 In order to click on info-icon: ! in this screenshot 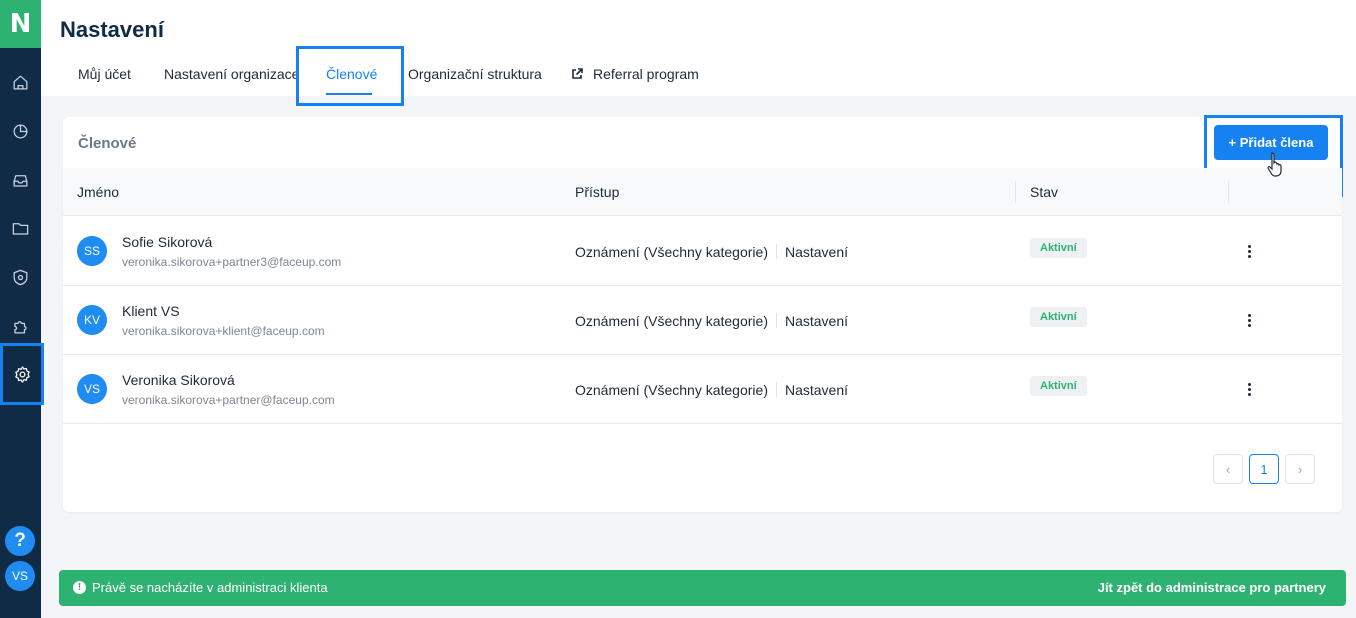, I will do `click(79, 587)`.